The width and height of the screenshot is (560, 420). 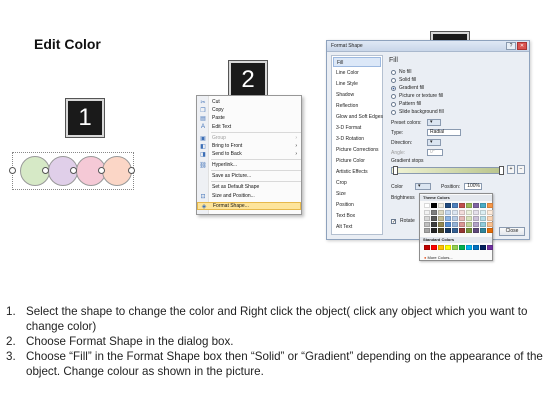 What do you see at coordinates (423, 186) in the screenshot?
I see `color-picker-button: ▾` at bounding box center [423, 186].